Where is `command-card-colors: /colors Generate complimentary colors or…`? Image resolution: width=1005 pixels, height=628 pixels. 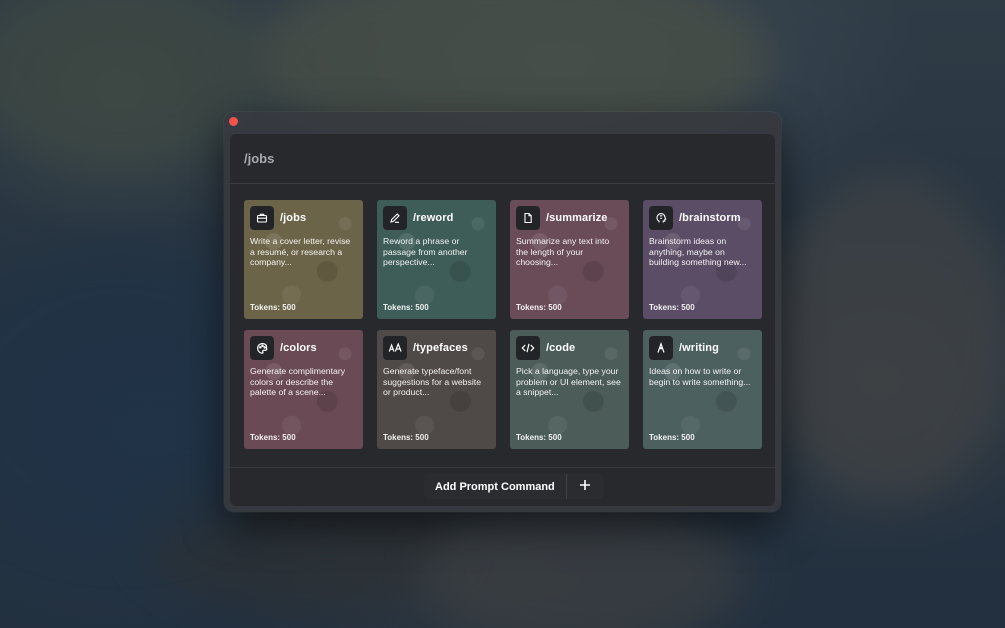
command-card-colors: /colors Generate complimentary colors or… is located at coordinates (303, 389).